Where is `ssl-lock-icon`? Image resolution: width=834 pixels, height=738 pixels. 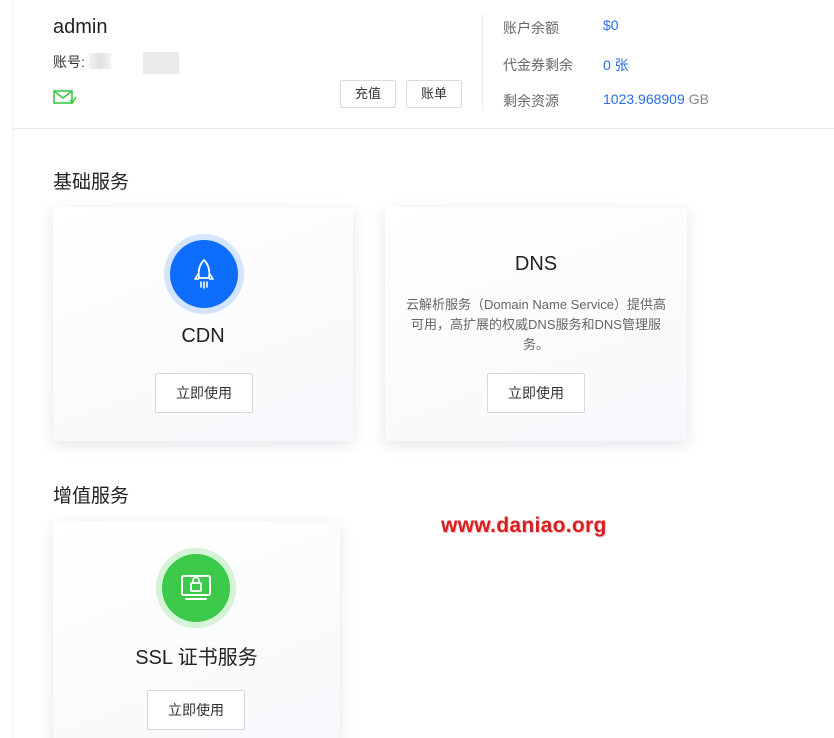 ssl-lock-icon is located at coordinates (196, 587).